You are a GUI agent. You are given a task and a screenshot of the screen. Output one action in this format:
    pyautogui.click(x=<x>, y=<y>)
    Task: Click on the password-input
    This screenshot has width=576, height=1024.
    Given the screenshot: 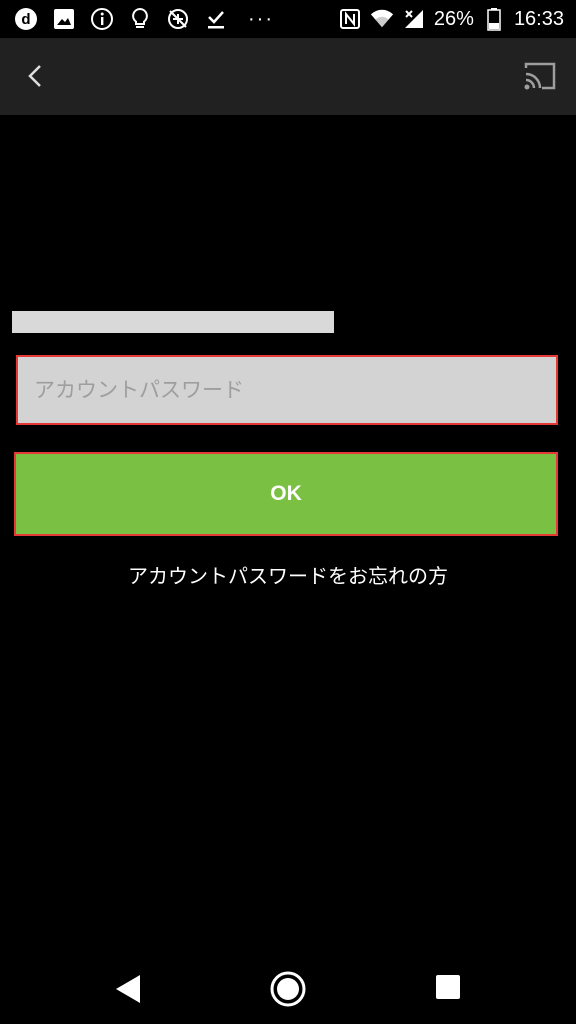 What is the action you would take?
    pyautogui.click(x=287, y=390)
    